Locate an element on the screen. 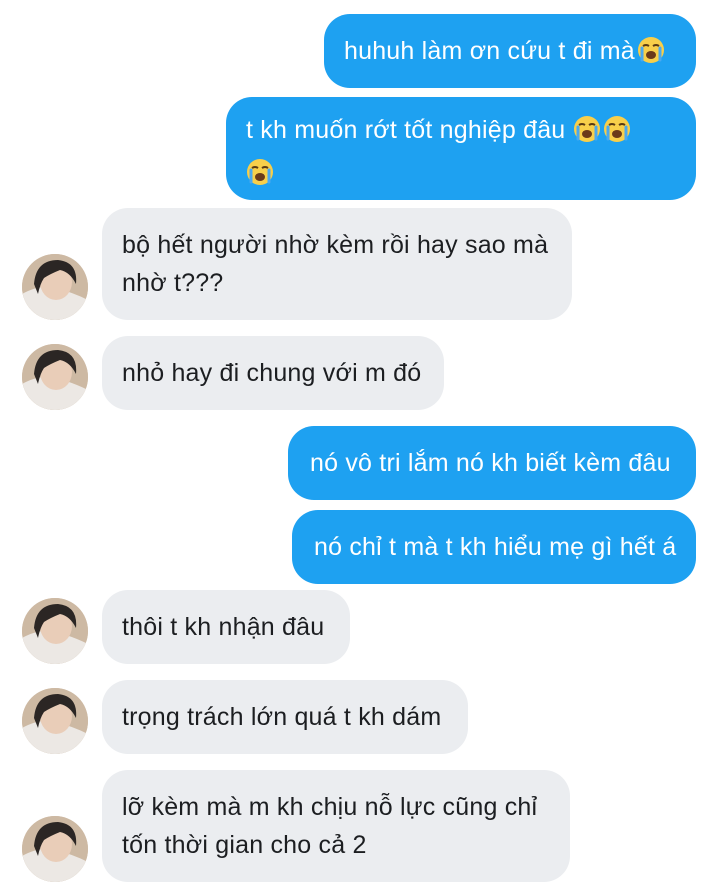 The height and width of the screenshot is (891, 720). message-bubble-sent: t kh muốn rớt tốt nghiệp đâu is located at coordinates (461, 148).